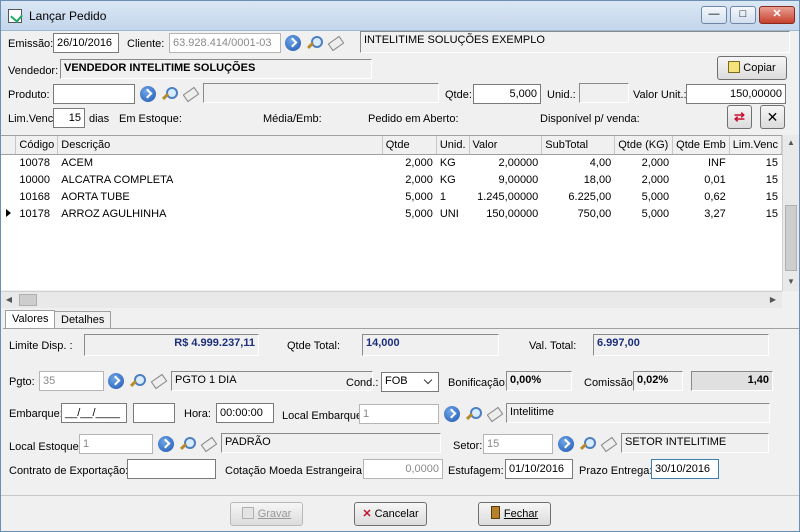 The height and width of the screenshot is (532, 800). Describe the element at coordinates (409, 145) in the screenshot. I see `col-qtde: Qtde` at that location.